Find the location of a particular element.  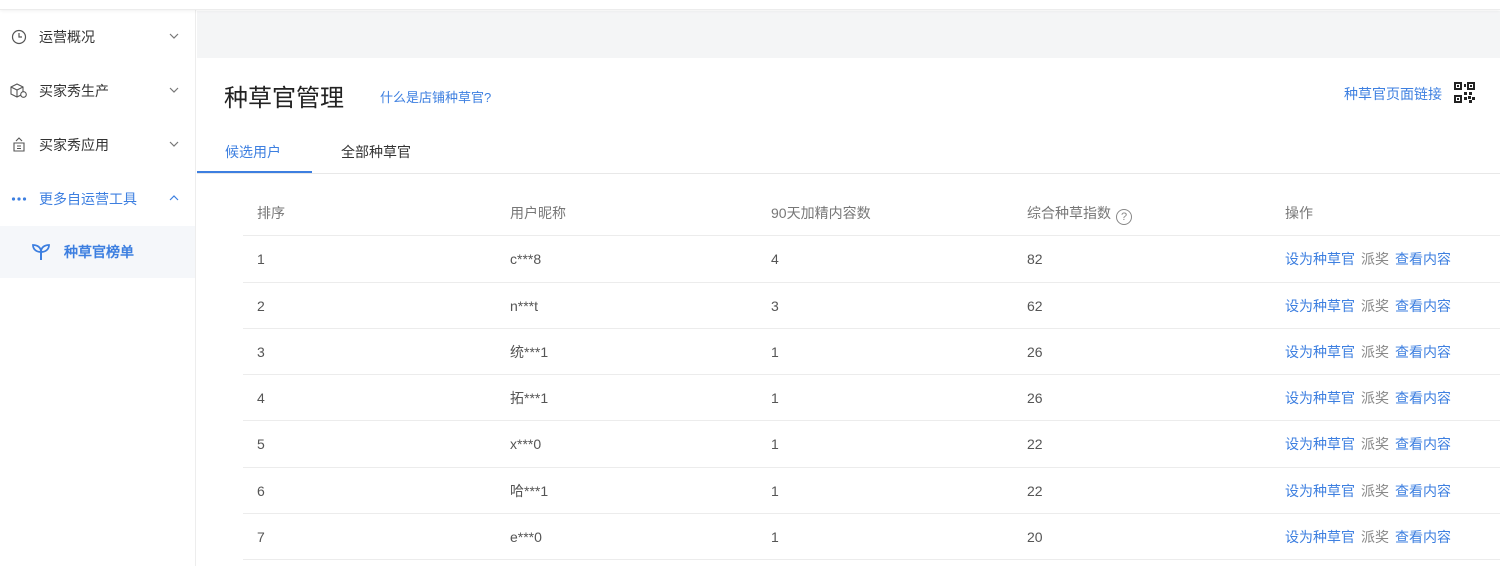

nickname-cell: c***8 is located at coordinates (526, 259).